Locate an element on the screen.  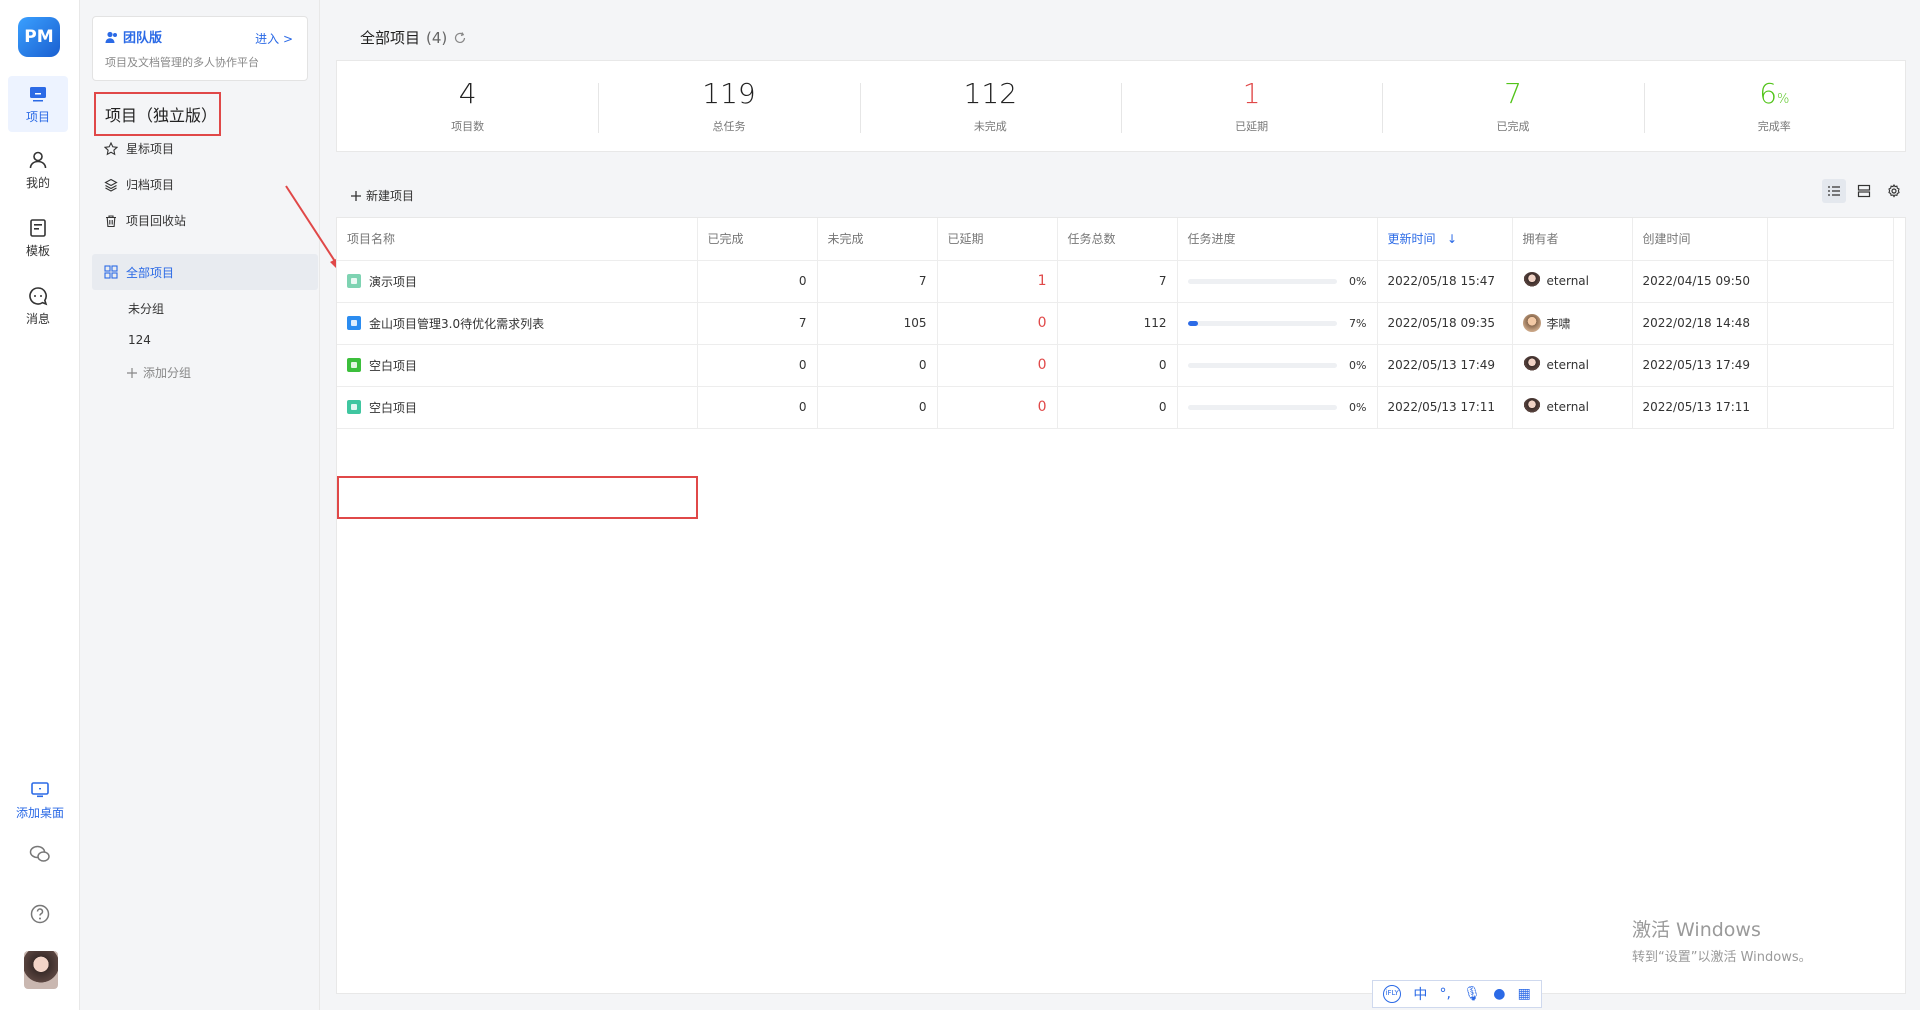
owner-name: eternal is located at coordinates (1568, 281).